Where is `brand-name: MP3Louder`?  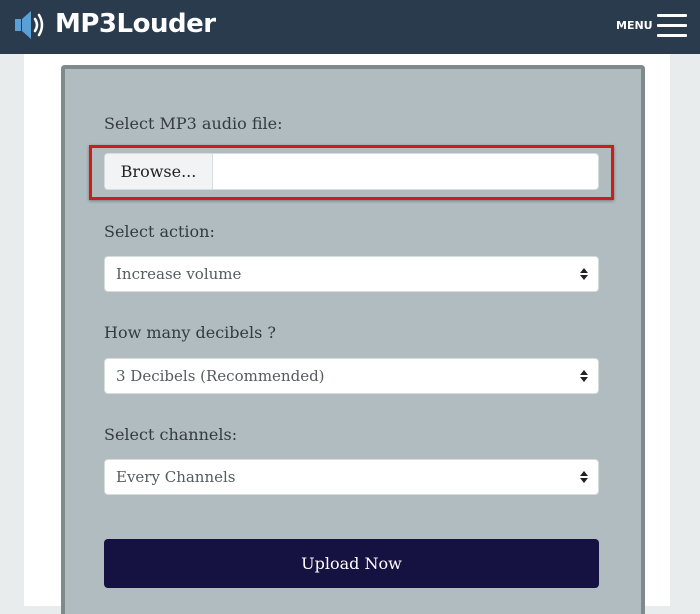
brand-name: MP3Louder is located at coordinates (135, 24).